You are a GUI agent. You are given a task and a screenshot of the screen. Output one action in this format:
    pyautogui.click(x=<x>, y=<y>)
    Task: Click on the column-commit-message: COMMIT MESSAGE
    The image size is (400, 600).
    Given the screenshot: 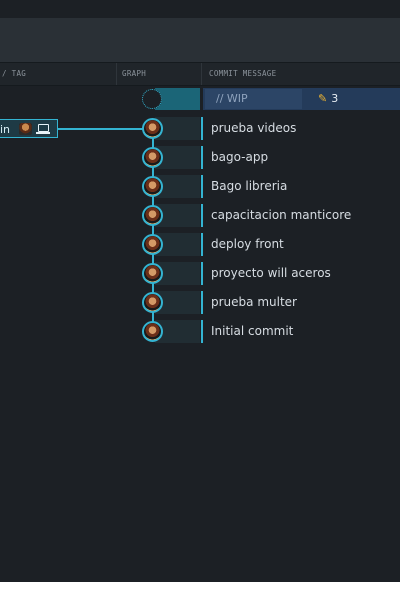 What is the action you would take?
    pyautogui.click(x=242, y=73)
    